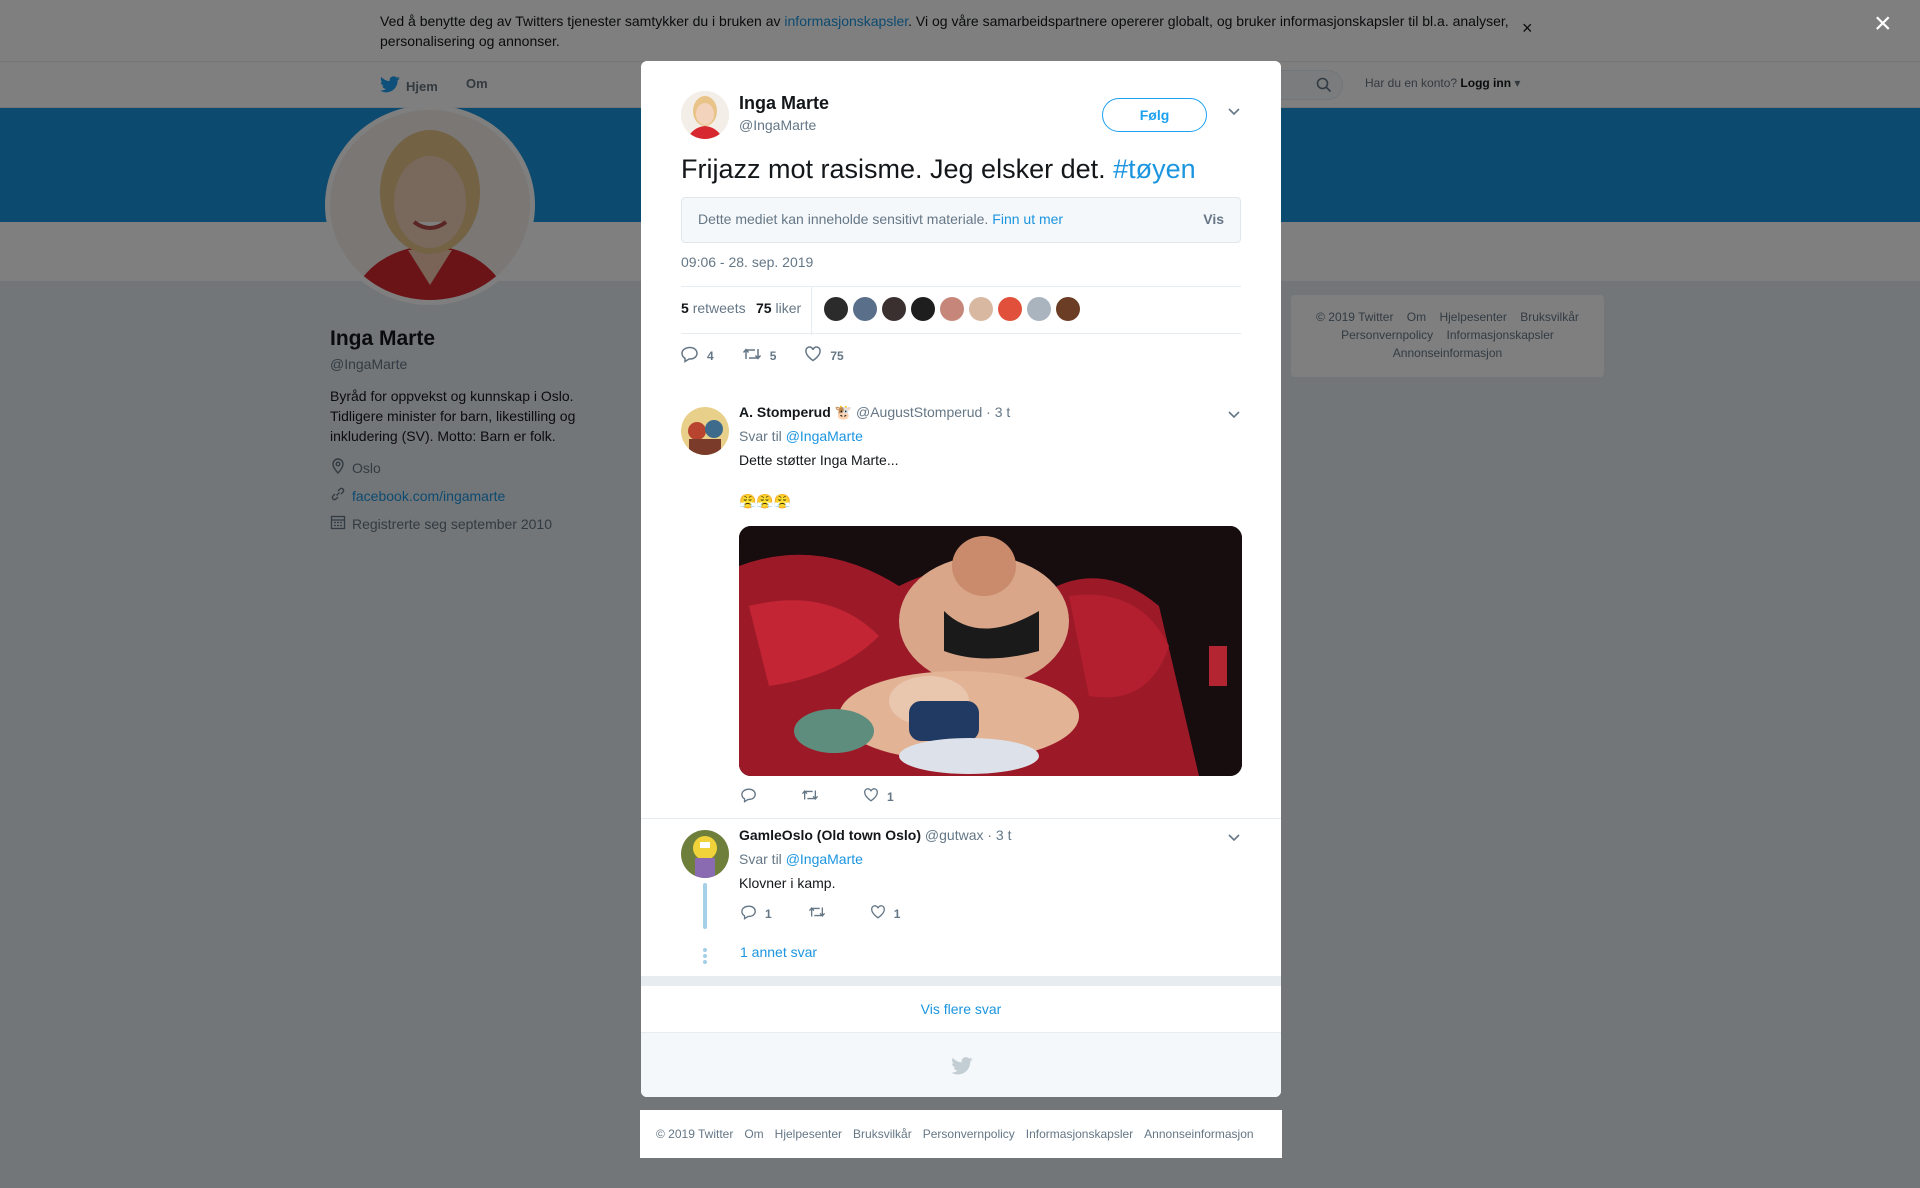  Describe the element at coordinates (954, 835) in the screenshot. I see `reply-author-handle: @gutwax` at that location.